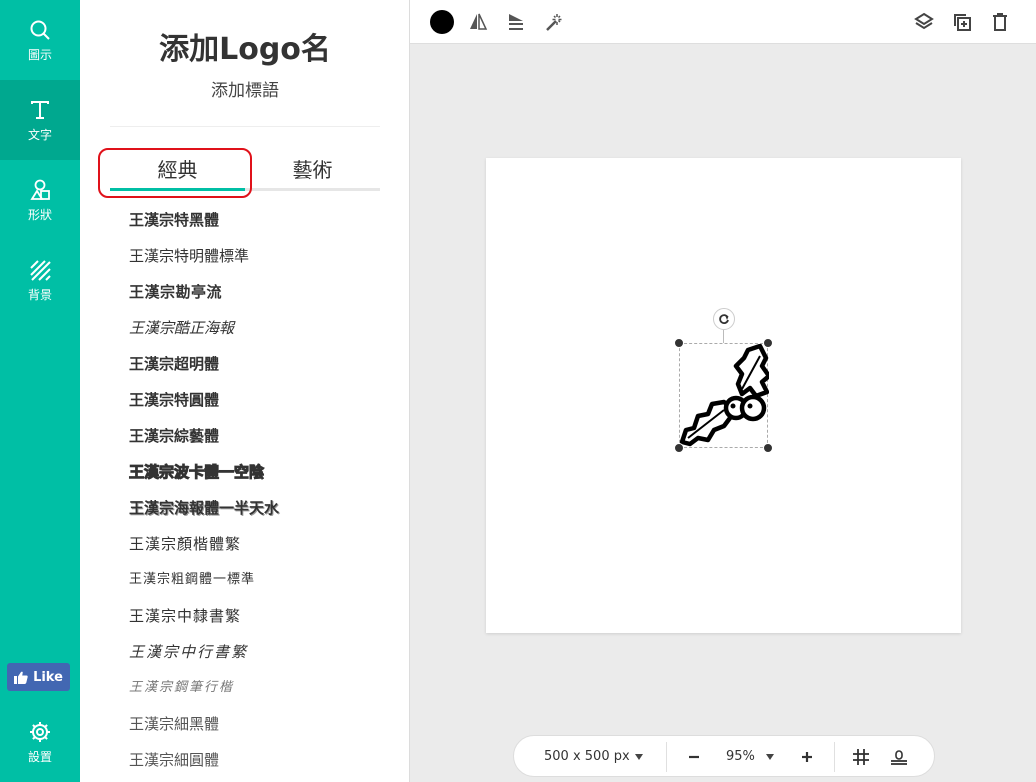  Describe the element at coordinates (40, 732) in the screenshot. I see `gear-icon` at that location.